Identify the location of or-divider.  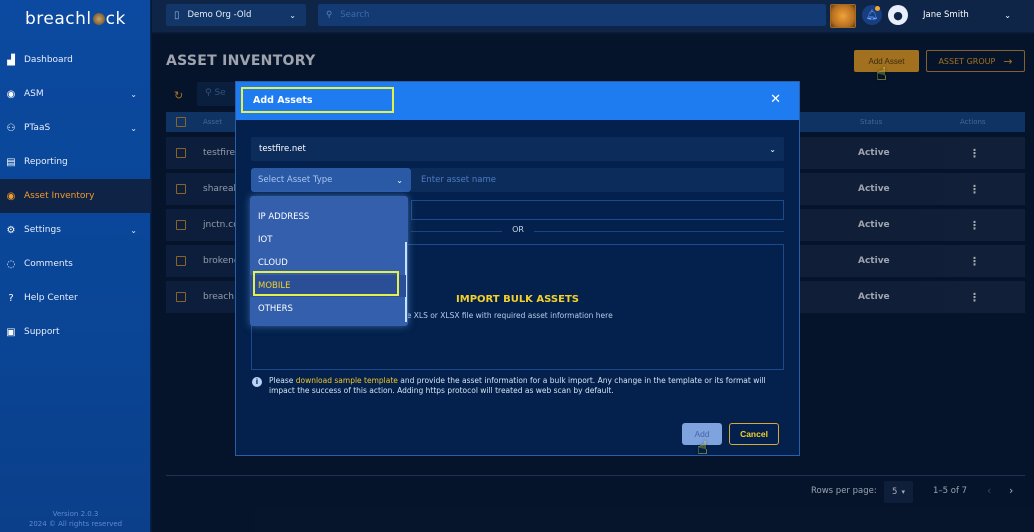
(597, 231).